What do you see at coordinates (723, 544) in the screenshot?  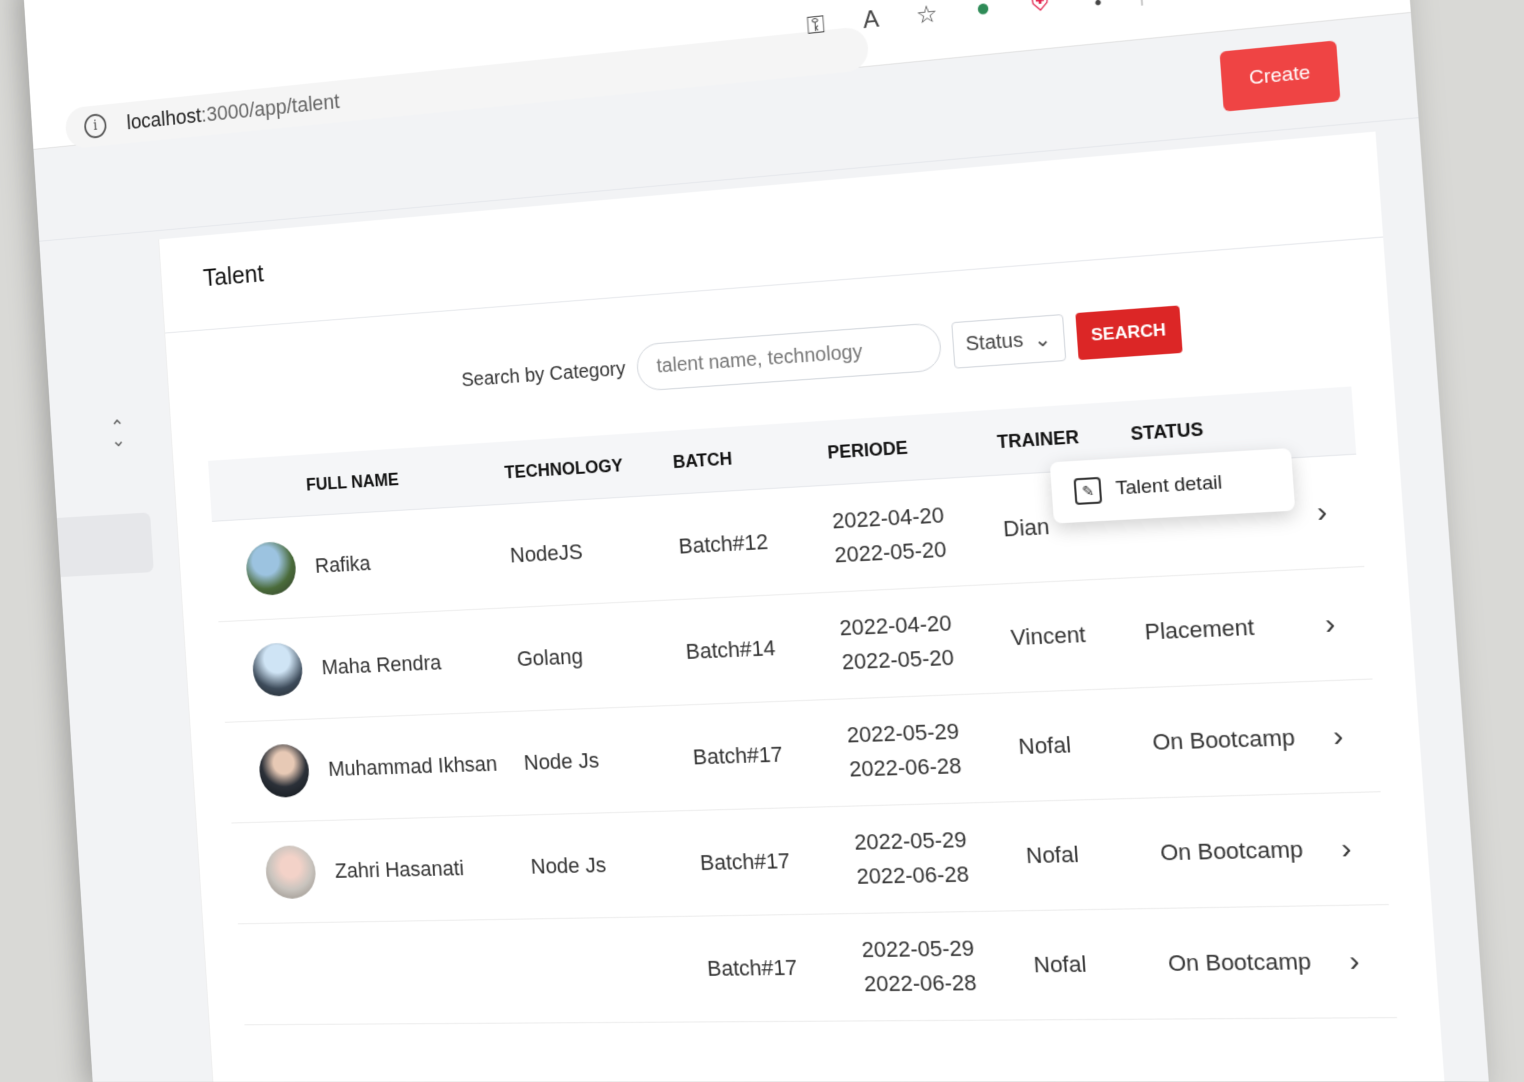 I see `batch-cell: Batch#12` at bounding box center [723, 544].